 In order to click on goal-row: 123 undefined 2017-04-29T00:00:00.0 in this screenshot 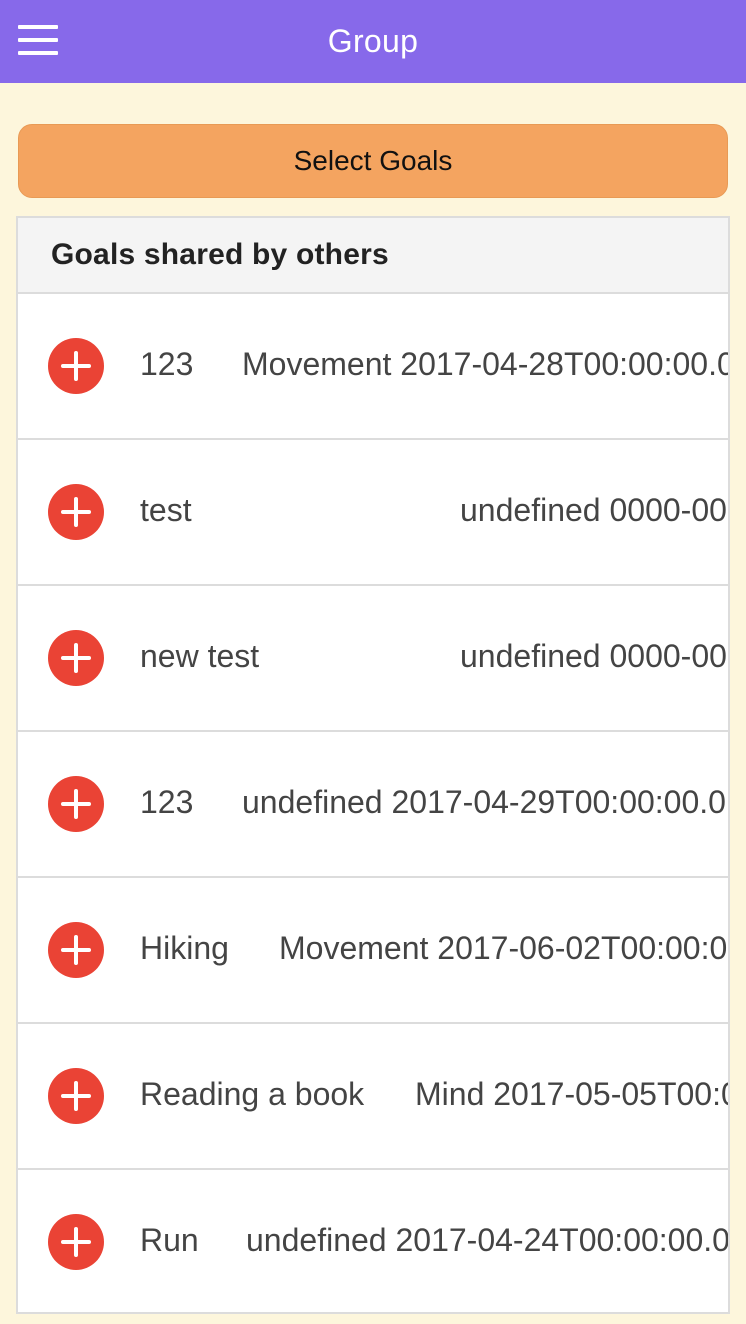, I will do `click(374, 805)`.